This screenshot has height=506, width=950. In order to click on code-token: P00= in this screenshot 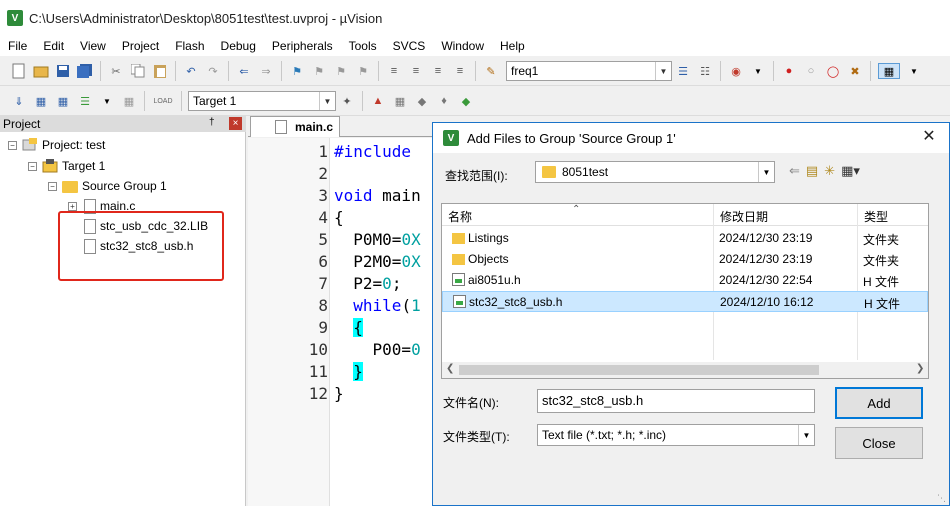, I will do `click(373, 349)`.